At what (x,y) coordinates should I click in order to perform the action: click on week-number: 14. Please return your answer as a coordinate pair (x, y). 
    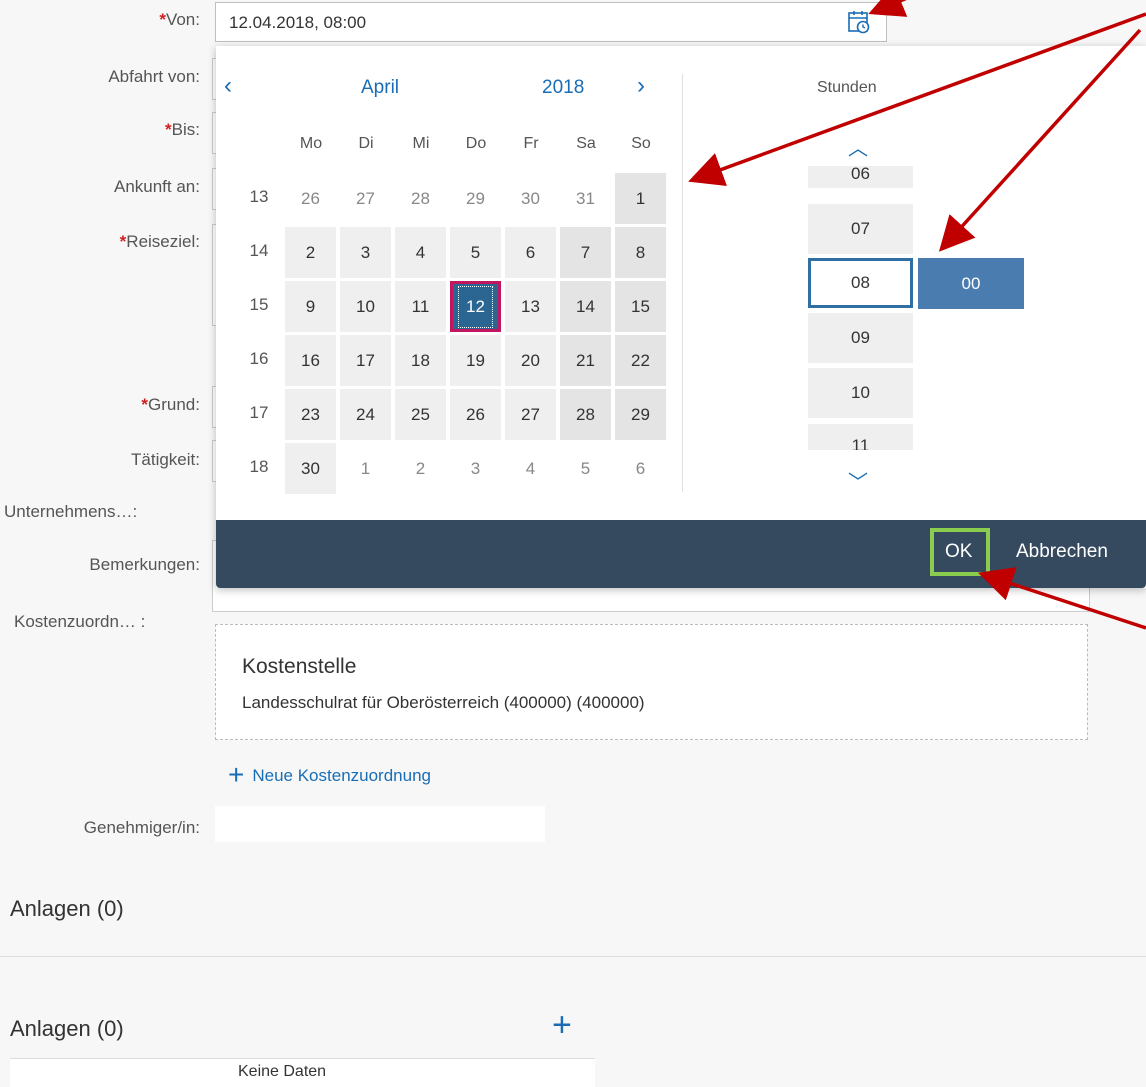
    Looking at the image, I should click on (259, 250).